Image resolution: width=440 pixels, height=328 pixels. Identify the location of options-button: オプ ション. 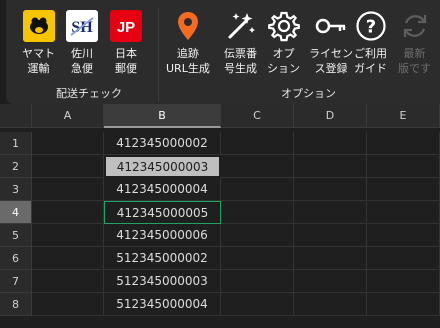
(283, 43).